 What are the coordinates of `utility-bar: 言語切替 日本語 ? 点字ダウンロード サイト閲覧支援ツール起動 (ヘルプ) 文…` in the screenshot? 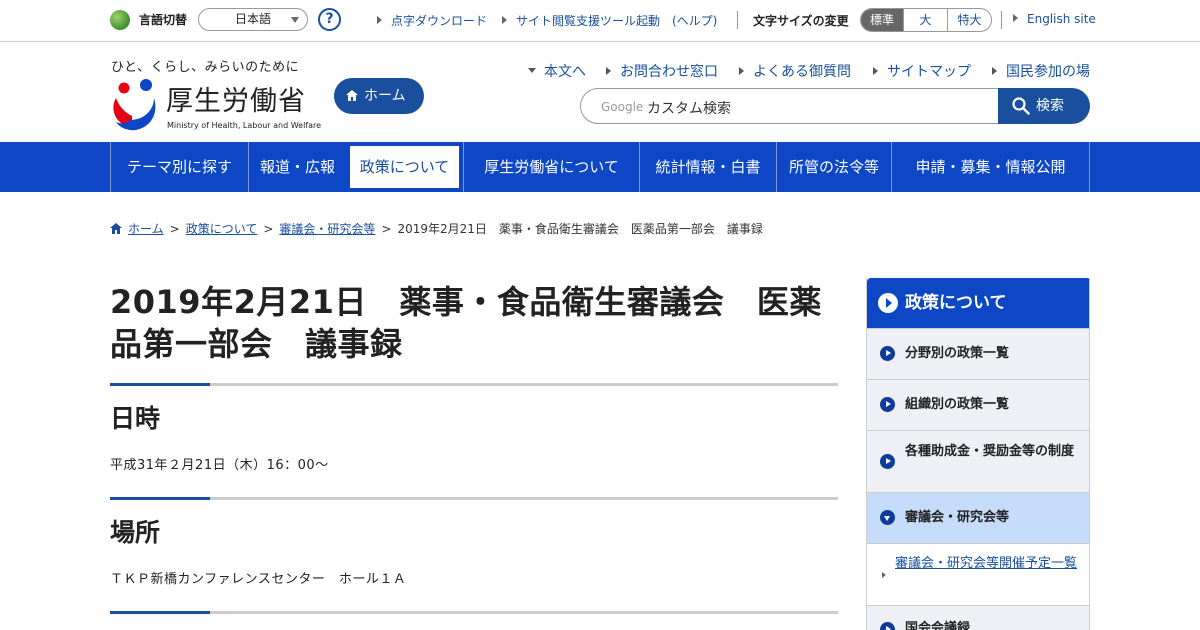 It's located at (600, 21).